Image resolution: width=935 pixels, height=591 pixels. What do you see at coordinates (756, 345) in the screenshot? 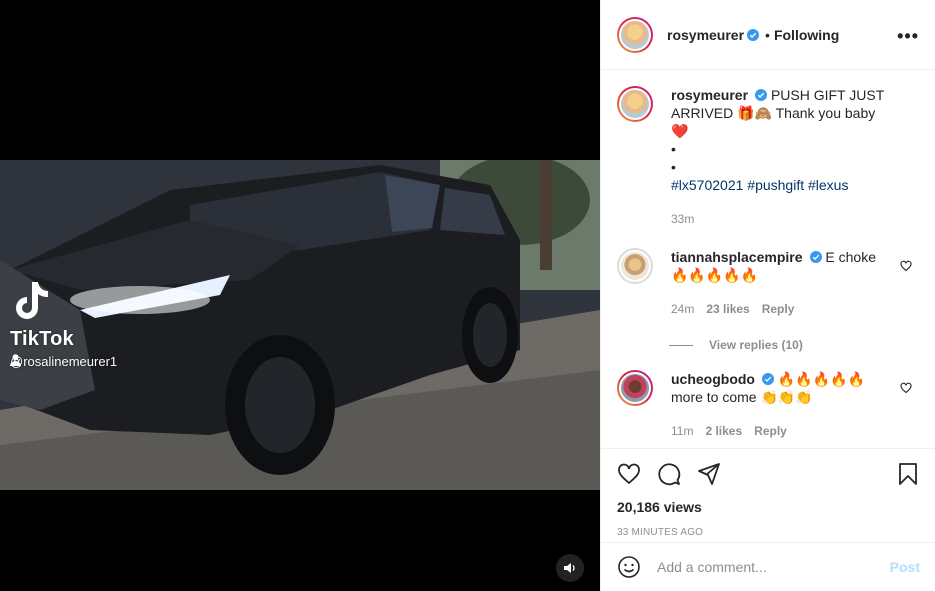
I see `view-replies-label: View replies (10)` at bounding box center [756, 345].